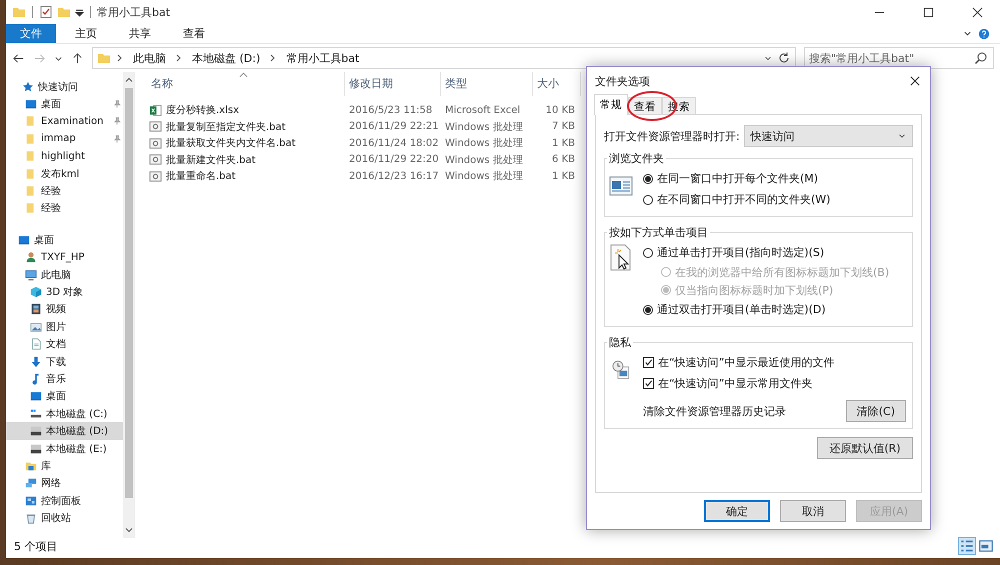 The width and height of the screenshot is (1000, 565). What do you see at coordinates (323, 58) in the screenshot?
I see `breadcrumb: 常用小工具bat` at bounding box center [323, 58].